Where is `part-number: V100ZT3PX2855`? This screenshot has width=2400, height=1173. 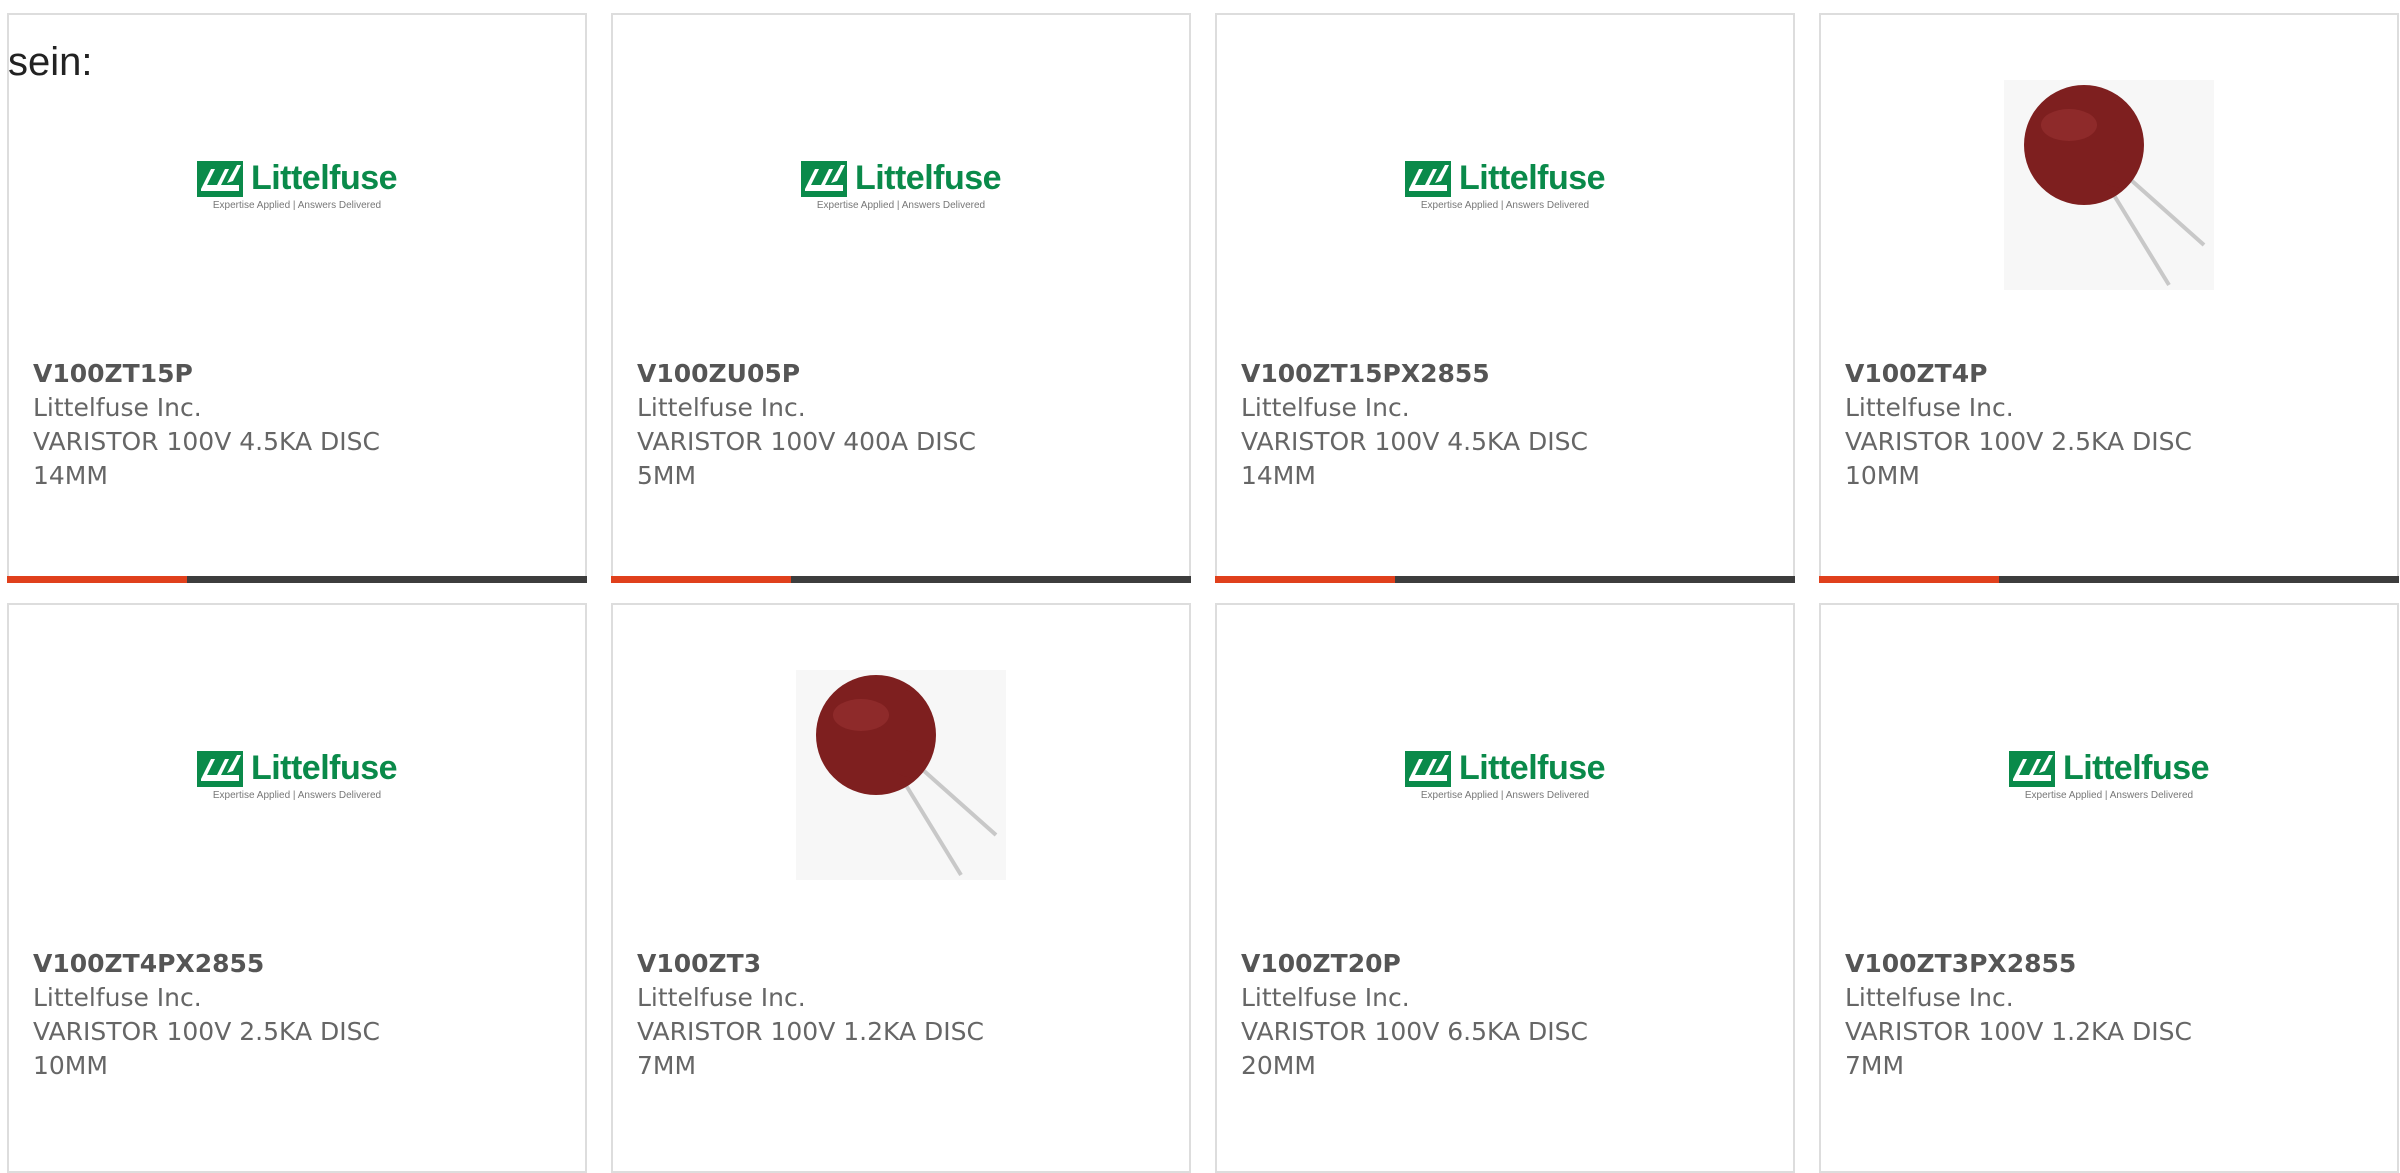 part-number: V100ZT3PX2855 is located at coordinates (2026, 964).